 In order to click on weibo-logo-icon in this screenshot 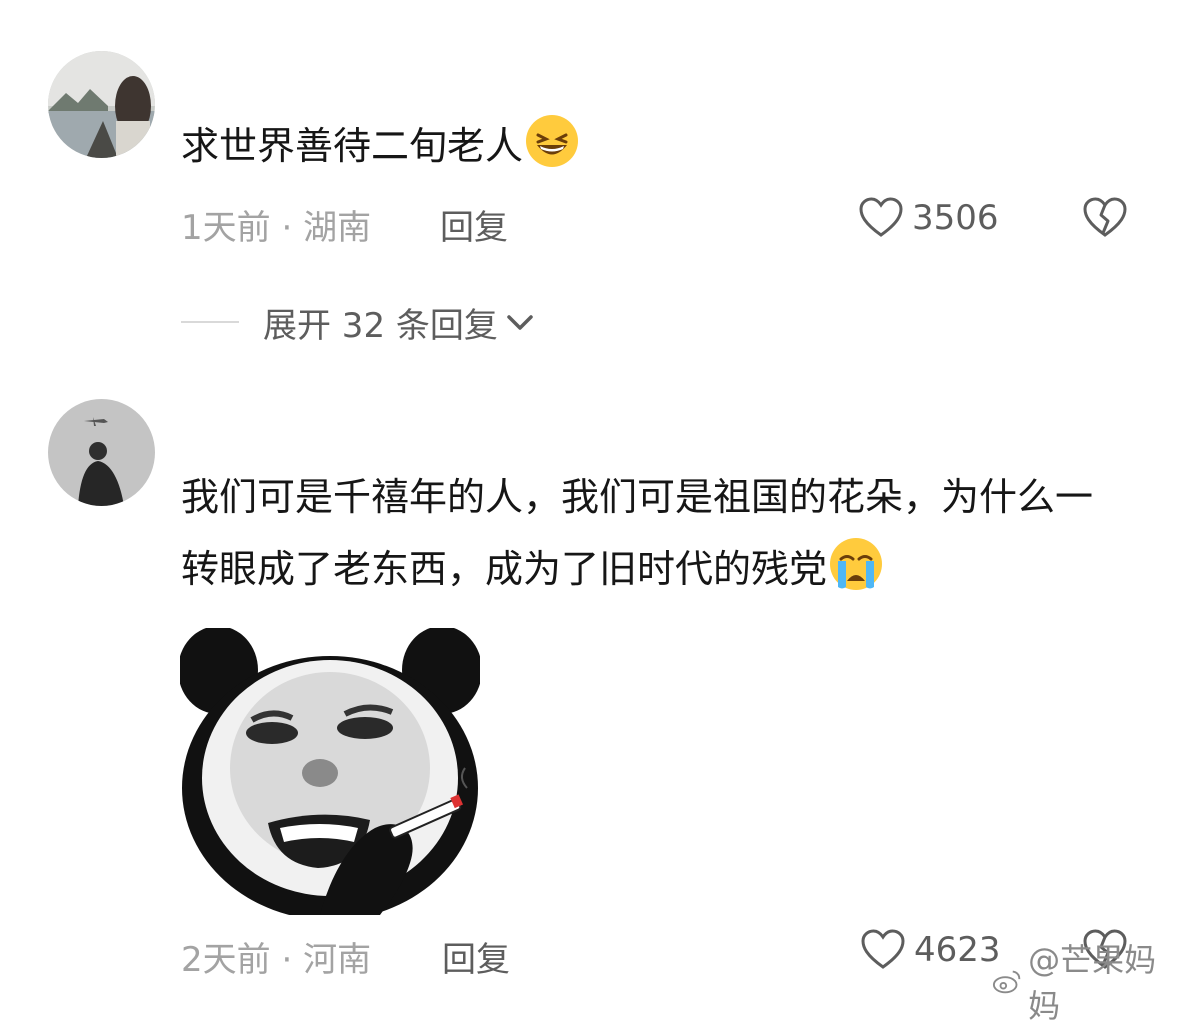, I will do `click(1006, 982)`.